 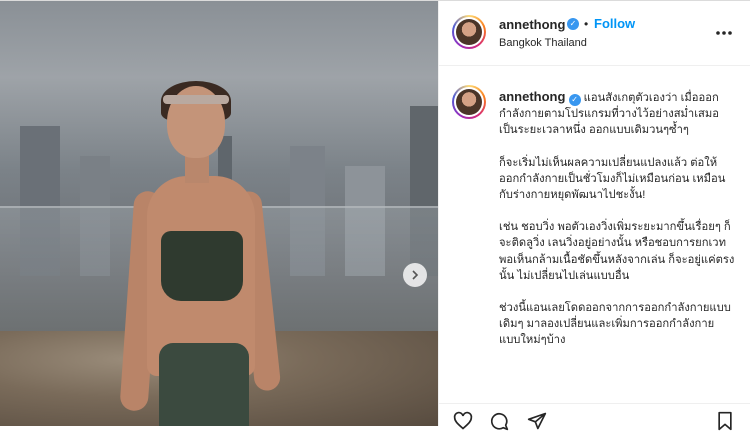 What do you see at coordinates (469, 32) in the screenshot?
I see `avatar` at bounding box center [469, 32].